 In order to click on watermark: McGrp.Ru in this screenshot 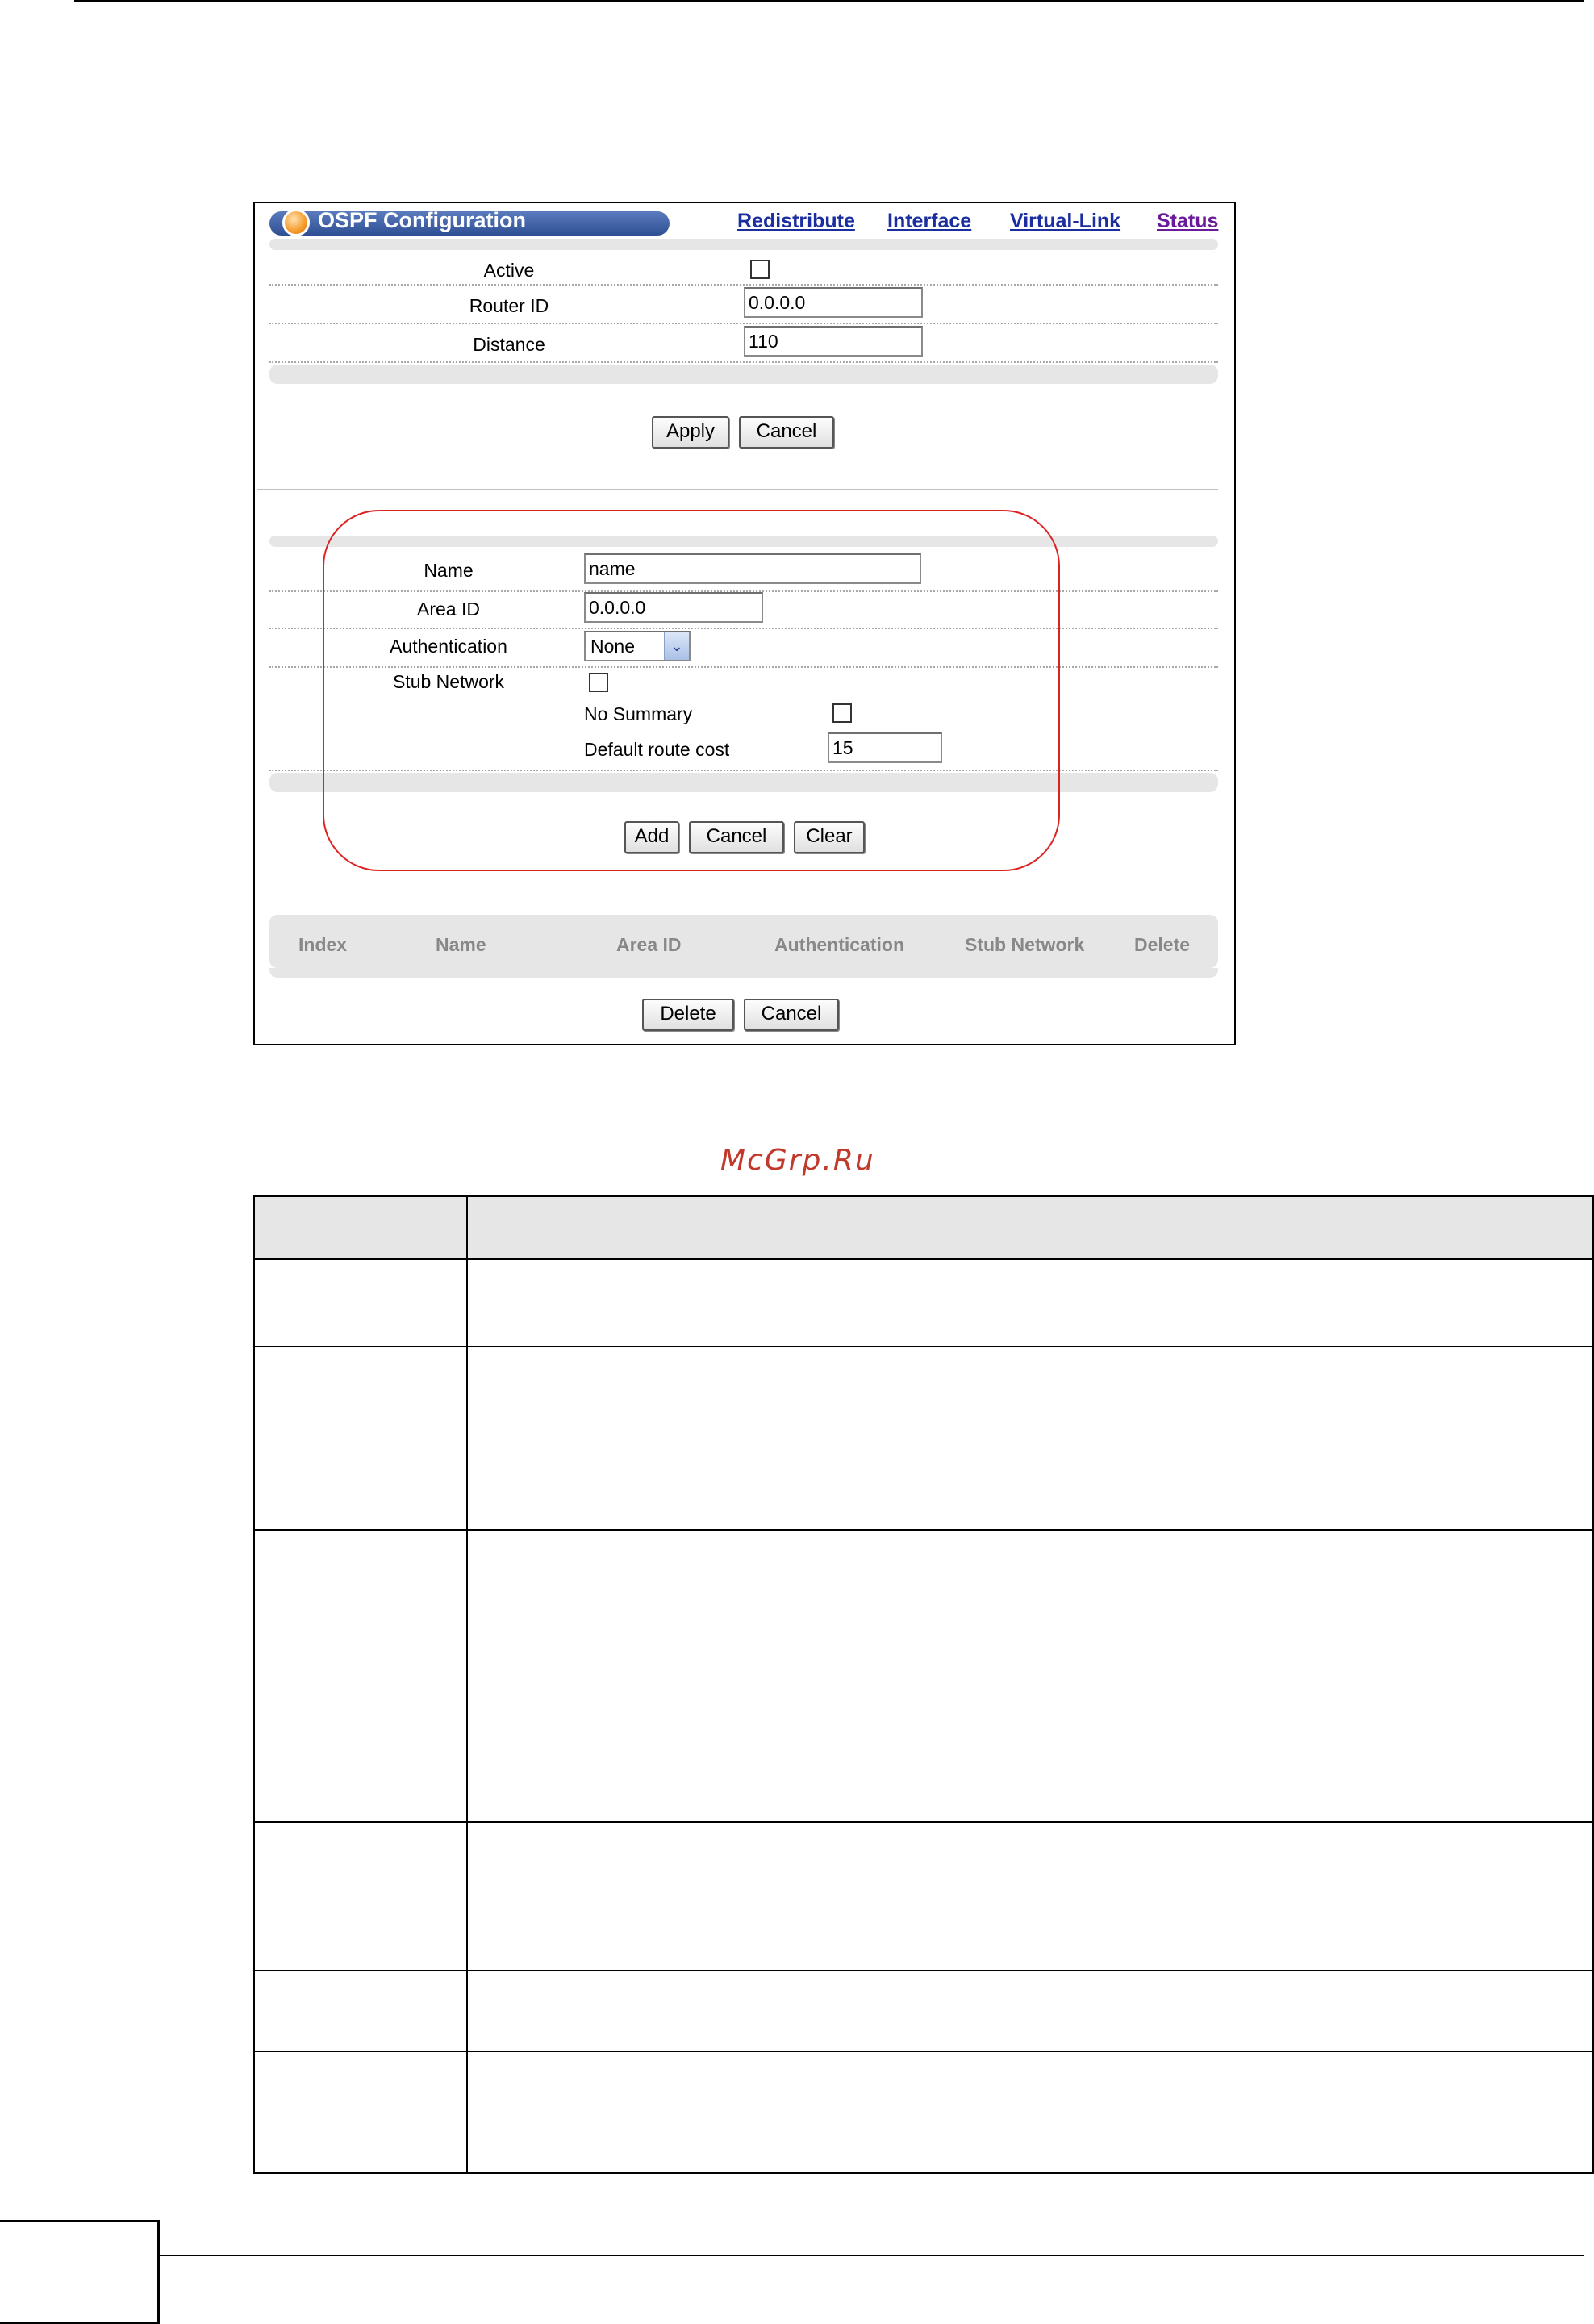, I will do `click(797, 1160)`.